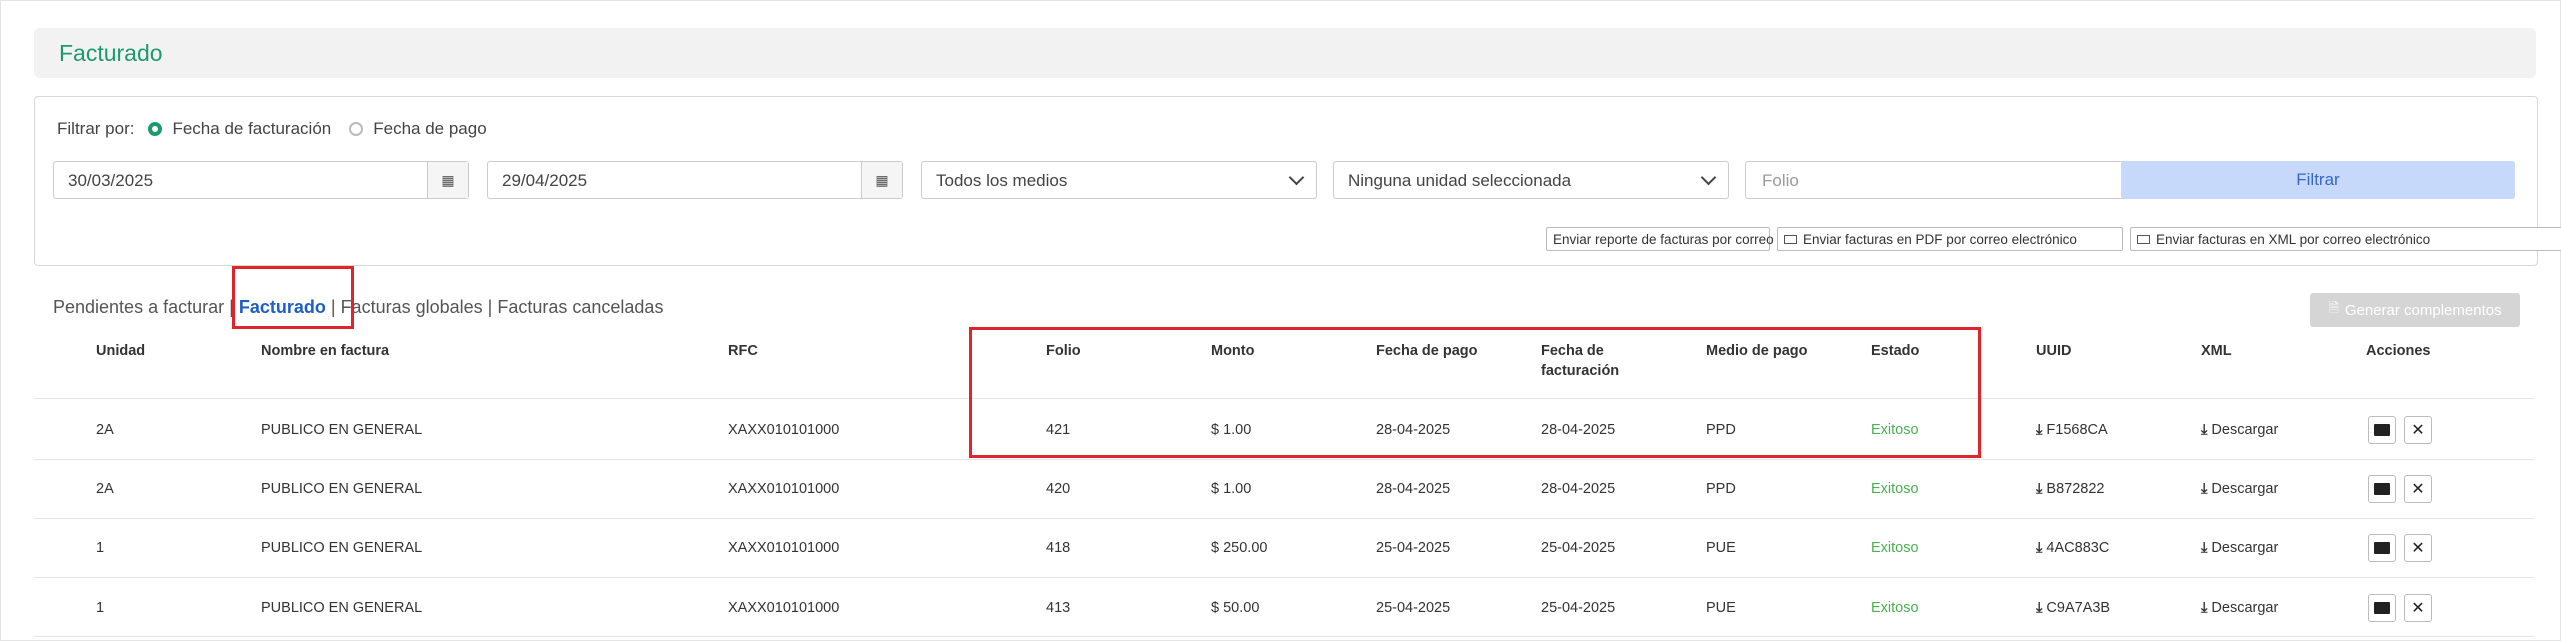  What do you see at coordinates (111, 53) in the screenshot?
I see `page-title: Facturado` at bounding box center [111, 53].